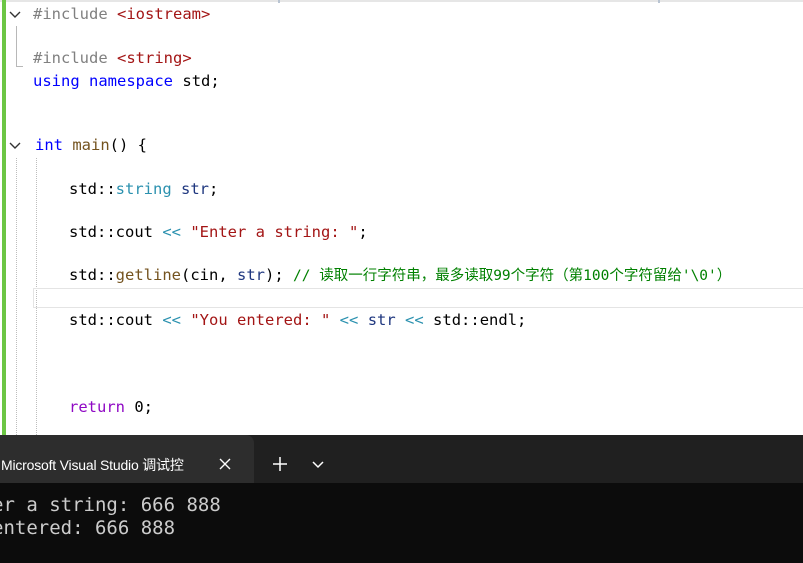 The width and height of the screenshot is (803, 563). Describe the element at coordinates (139, 407) in the screenshot. I see `code-text: 0;` at that location.